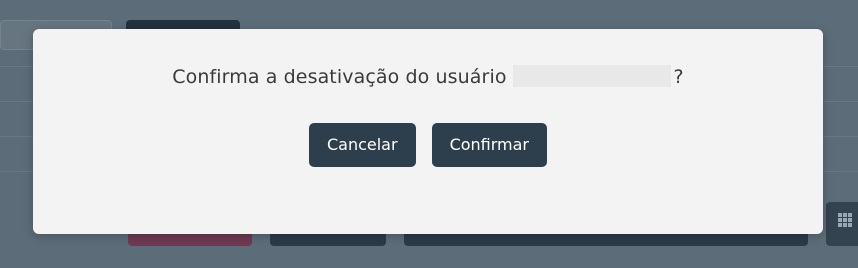 This screenshot has width=858, height=268. Describe the element at coordinates (678, 77) in the screenshot. I see `dialog-message-suffix: ?` at that location.